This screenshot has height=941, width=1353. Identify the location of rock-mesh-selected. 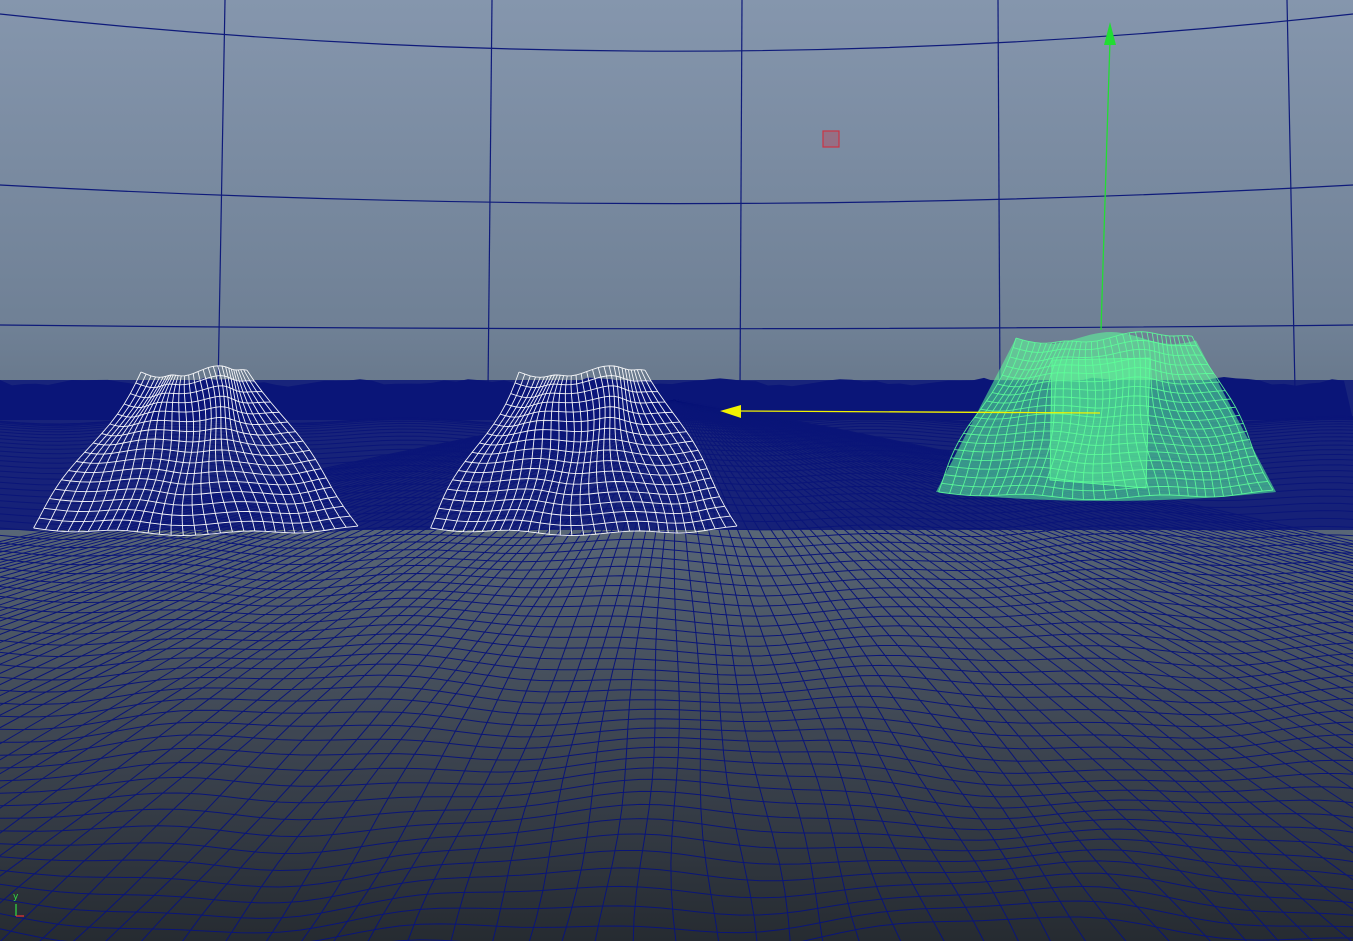
(1106, 416).